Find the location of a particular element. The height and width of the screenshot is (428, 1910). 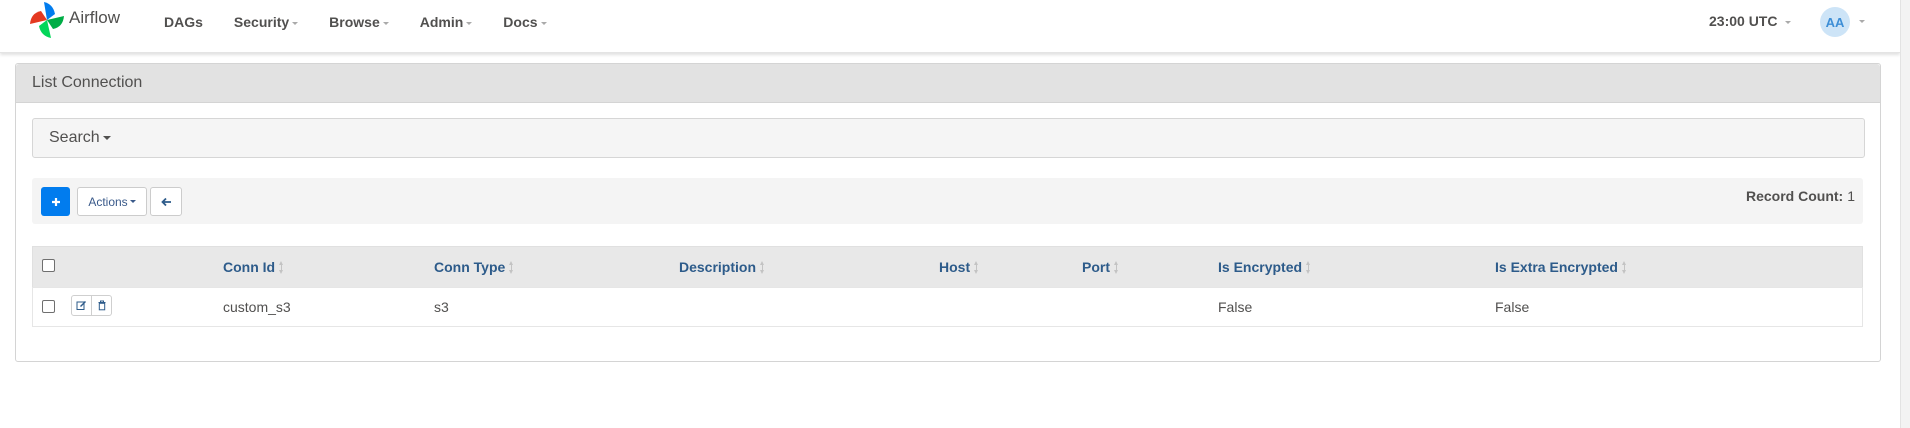

select-all-checkbox is located at coordinates (48, 265).